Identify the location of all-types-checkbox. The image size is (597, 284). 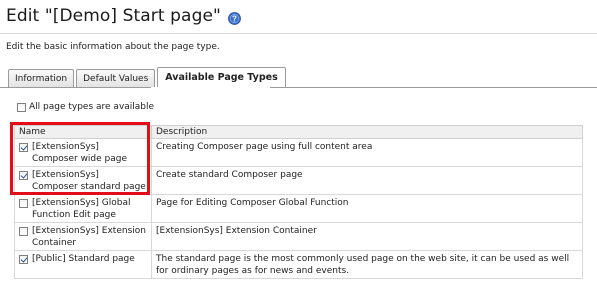
(21, 107).